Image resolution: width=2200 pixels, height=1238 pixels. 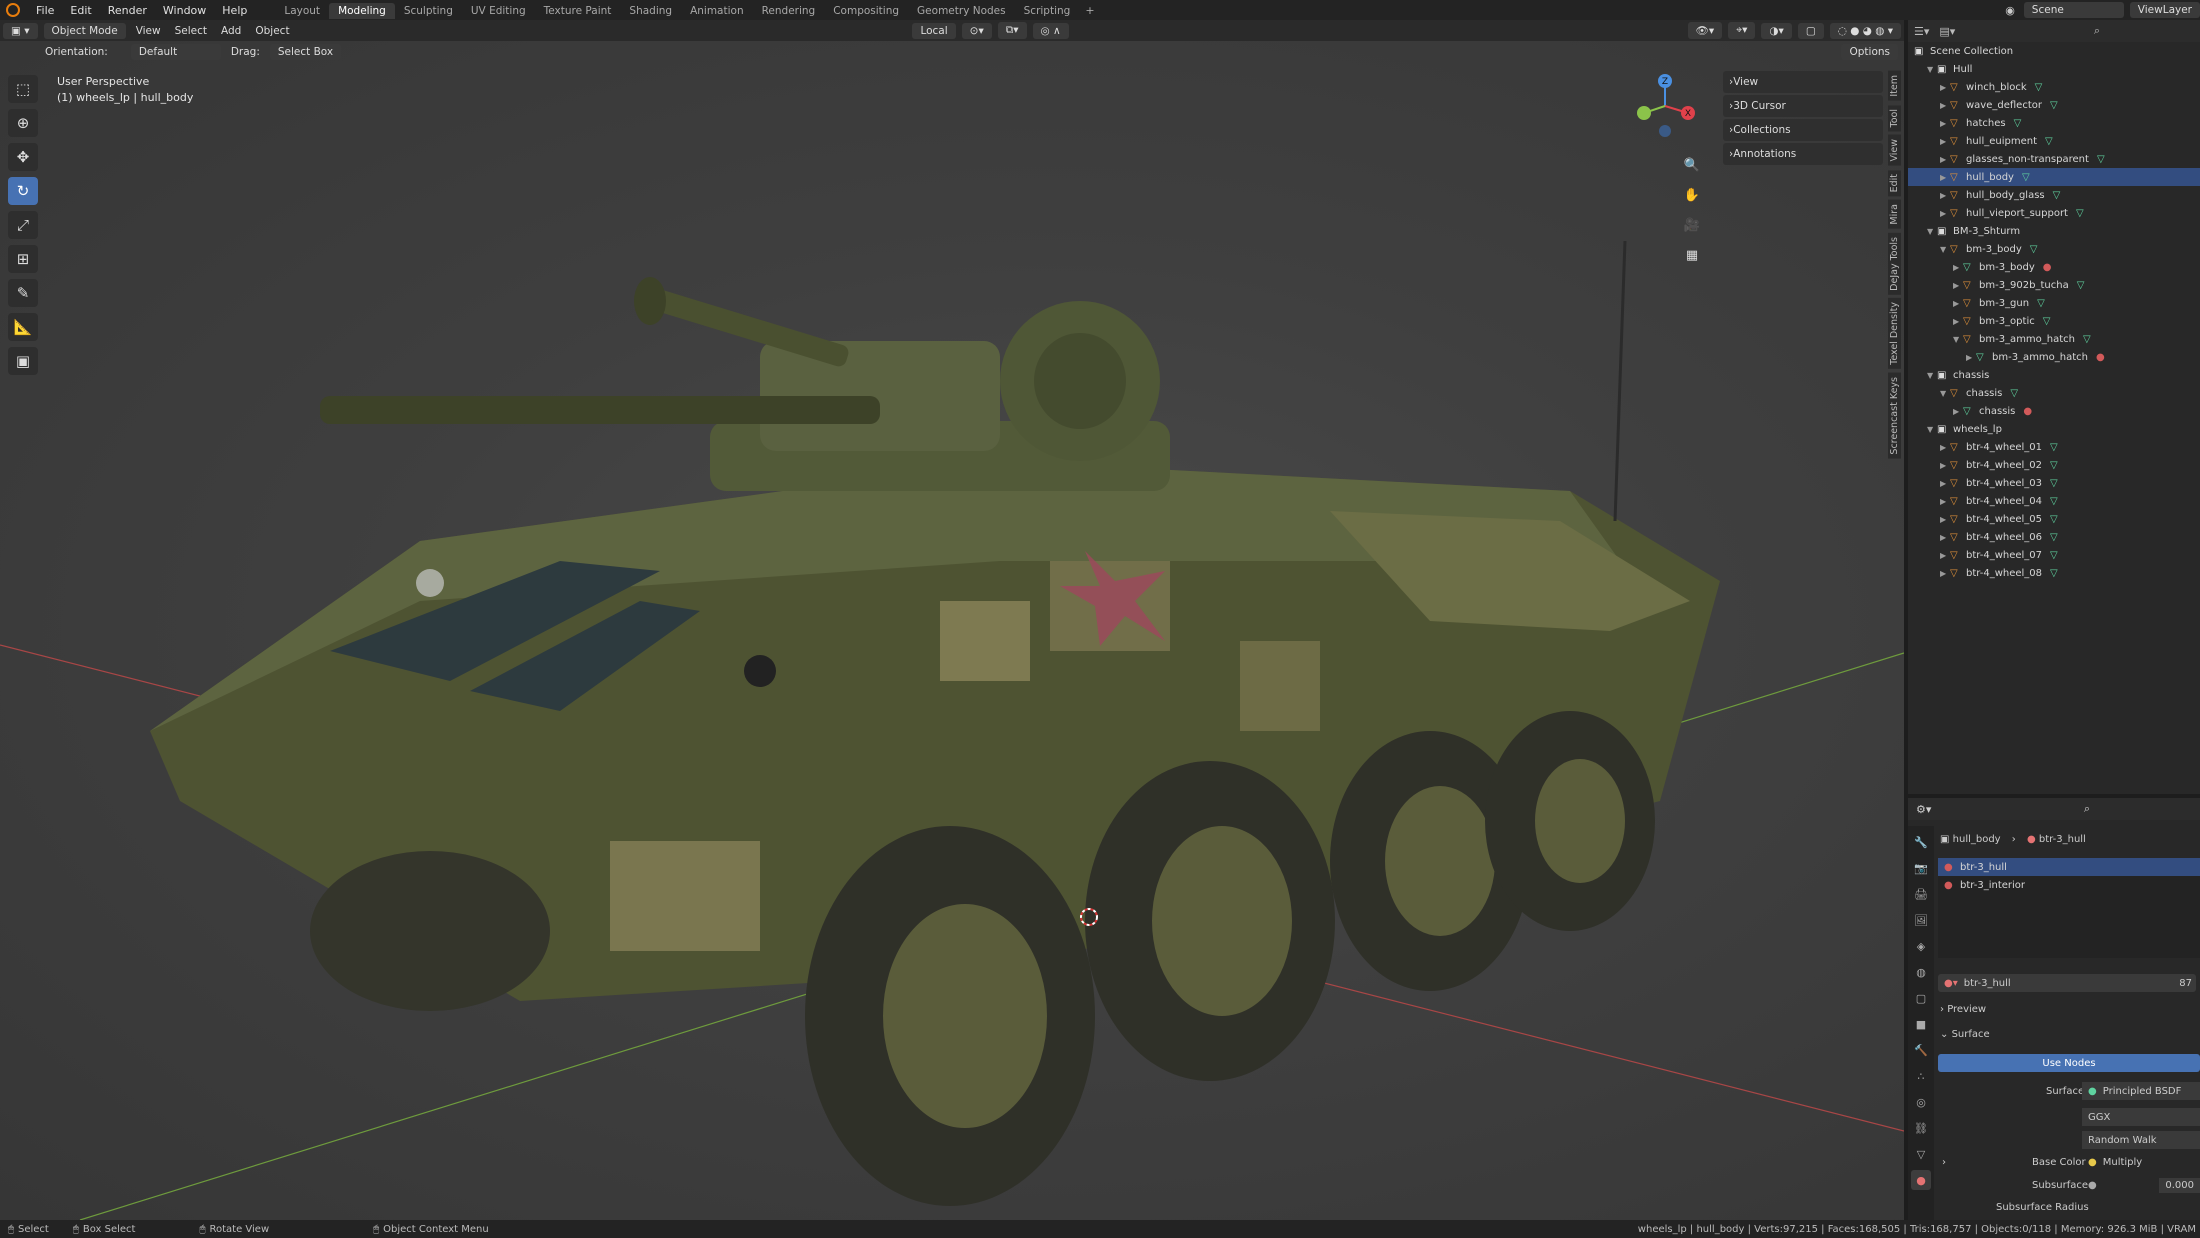 What do you see at coordinates (231, 31) in the screenshot?
I see `viewport-menu-add: Add` at bounding box center [231, 31].